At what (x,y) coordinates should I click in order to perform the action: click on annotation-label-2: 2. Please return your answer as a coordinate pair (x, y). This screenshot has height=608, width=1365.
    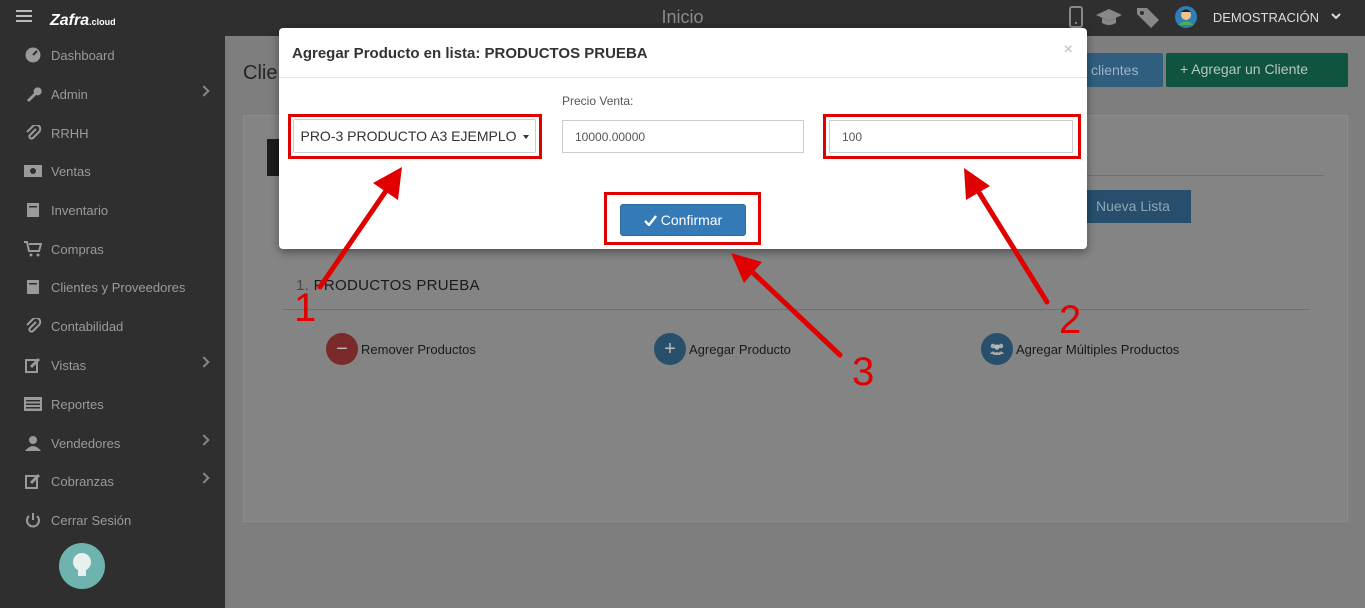
    Looking at the image, I should click on (1070, 320).